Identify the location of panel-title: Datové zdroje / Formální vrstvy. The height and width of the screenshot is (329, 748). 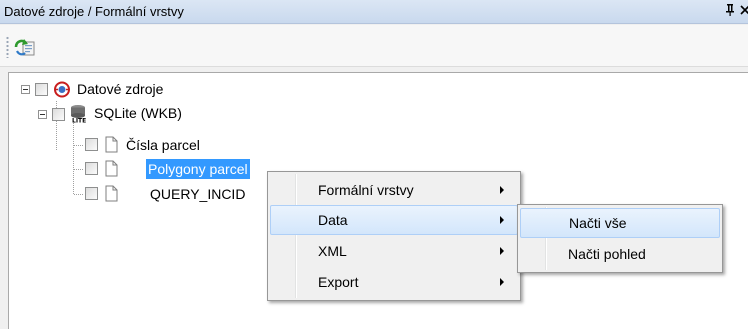
(94, 11).